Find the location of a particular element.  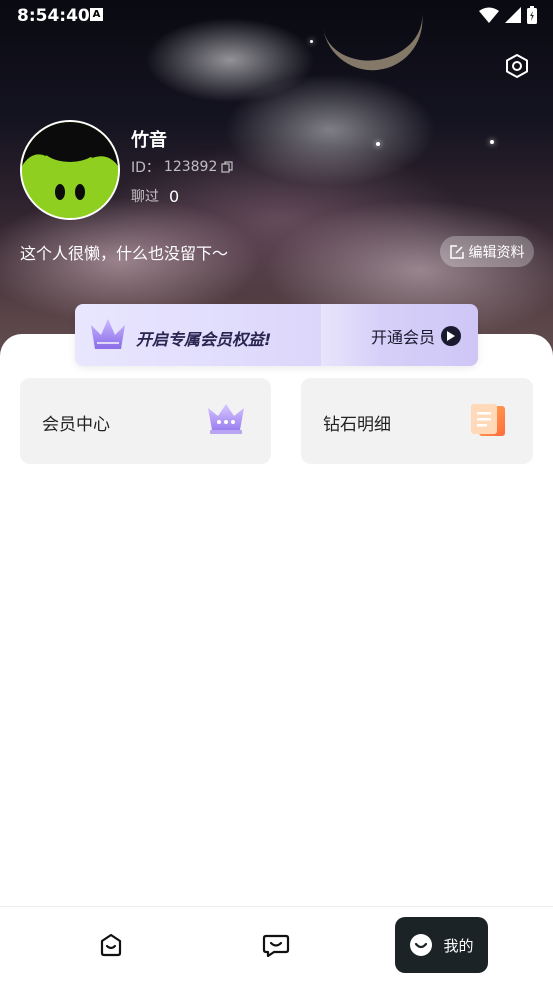

user-bio: 这个人很懒，什么也没留下～ is located at coordinates (124, 253).